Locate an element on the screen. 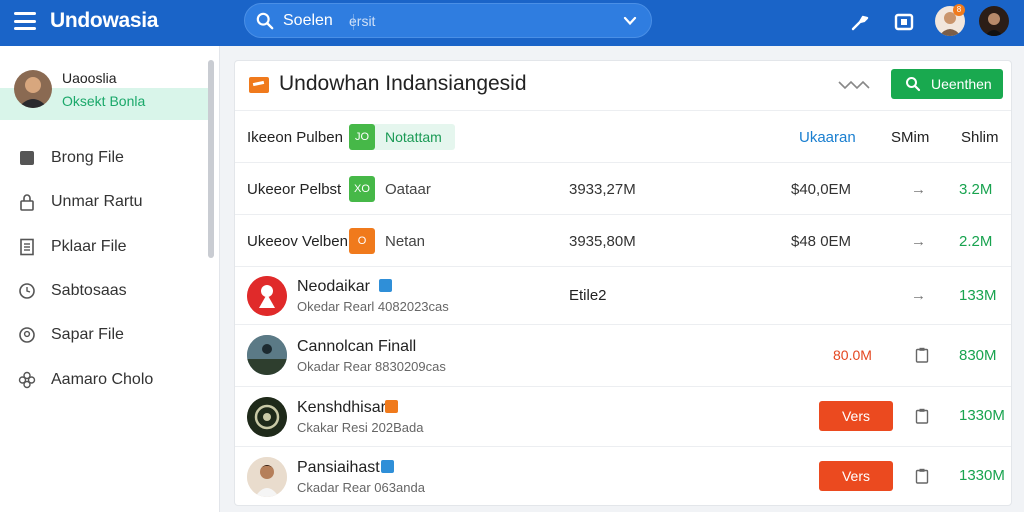  row-volume: 3935,80M is located at coordinates (602, 241).